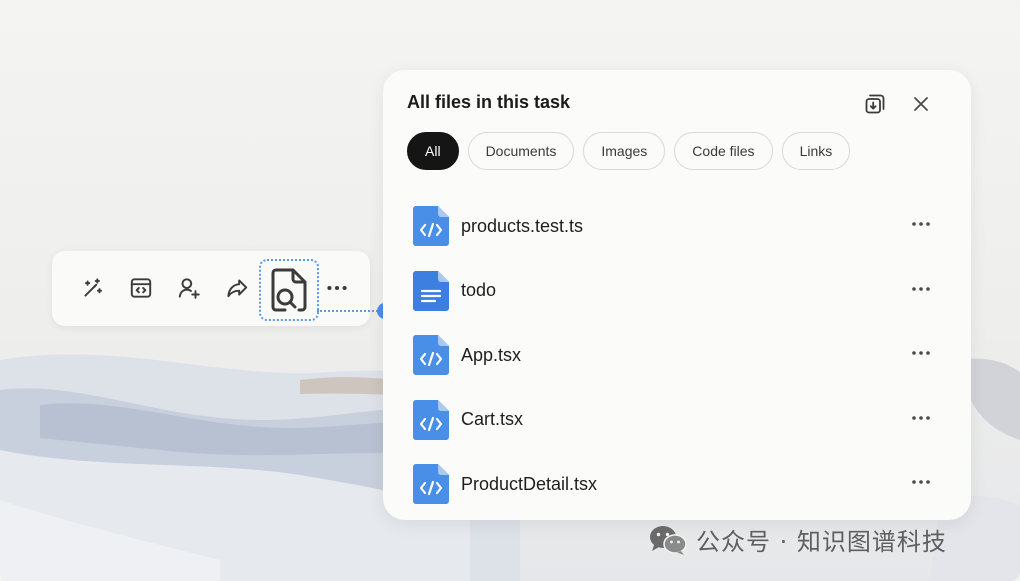  What do you see at coordinates (678, 226) in the screenshot?
I see `file-row: products.test.ts` at bounding box center [678, 226].